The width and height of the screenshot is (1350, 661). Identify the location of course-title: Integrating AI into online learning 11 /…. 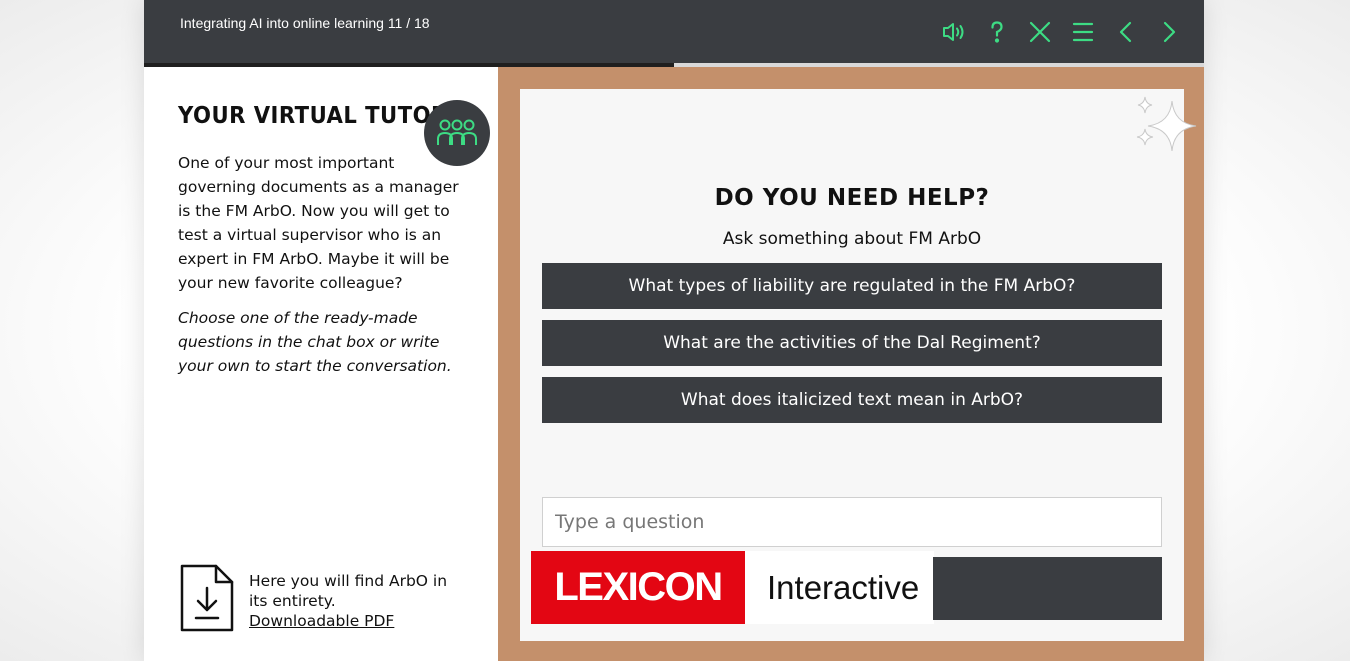
(305, 23).